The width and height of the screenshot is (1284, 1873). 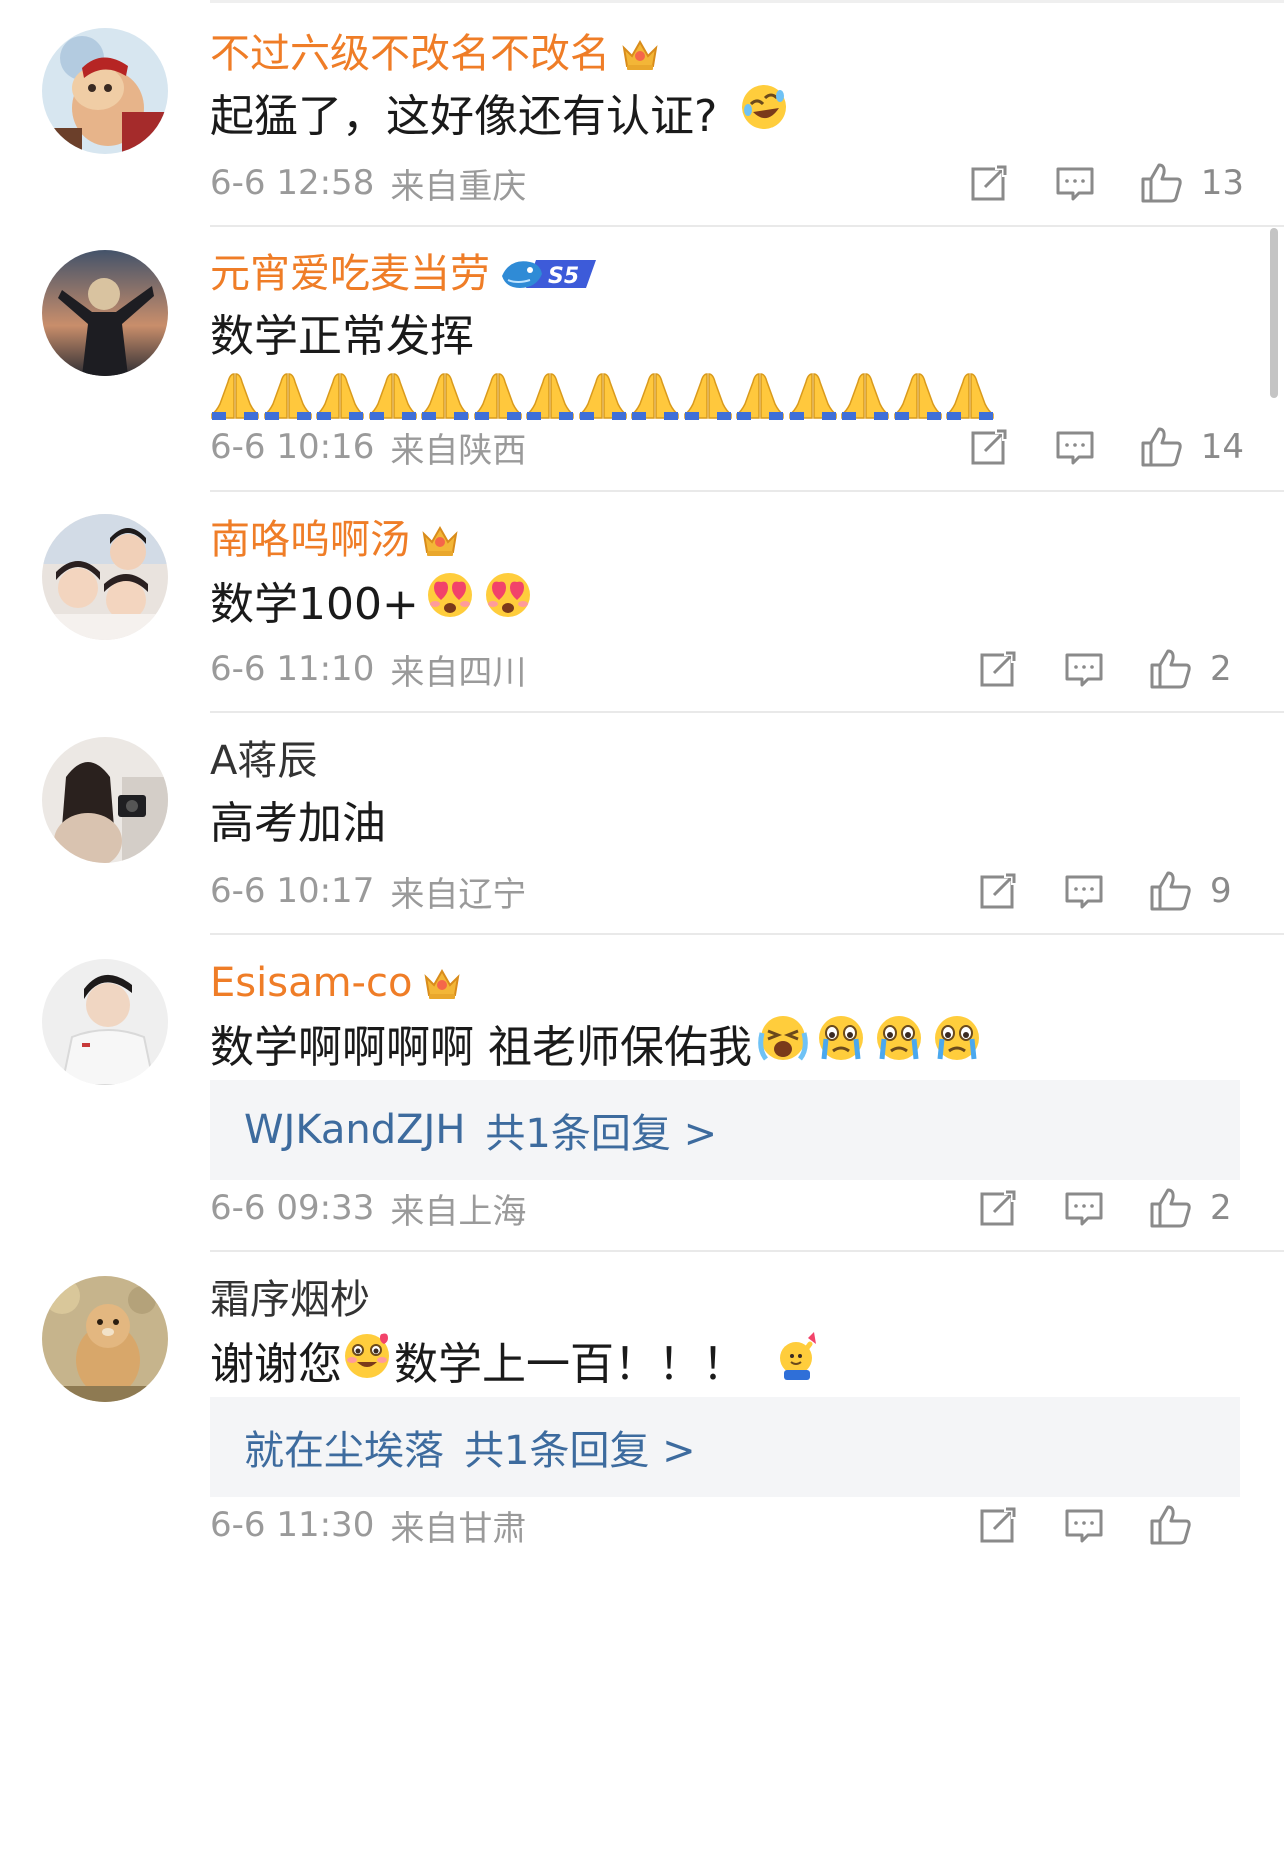 I want to click on cheer-emoji, so click(x=795, y=1364).